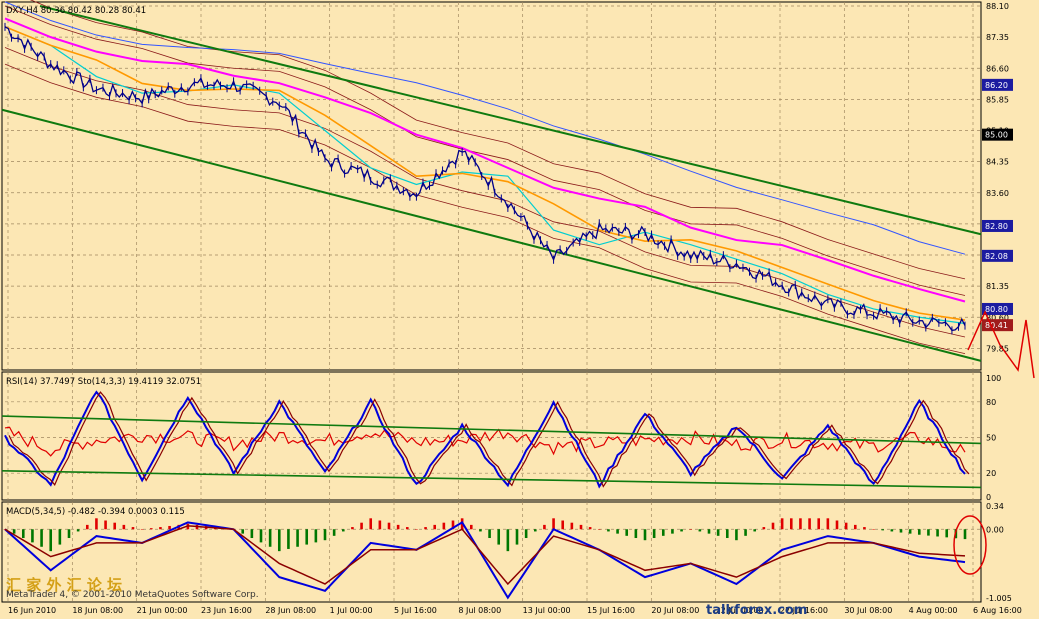  Describe the element at coordinates (997, 68) in the screenshot. I see `price-tick-label: 86.60` at that location.